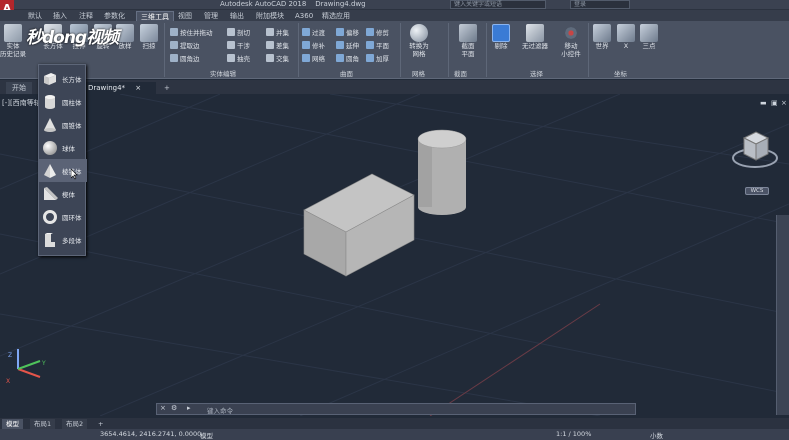 The height and width of the screenshot is (440, 789). I want to click on interfere-icon, so click(231, 44).